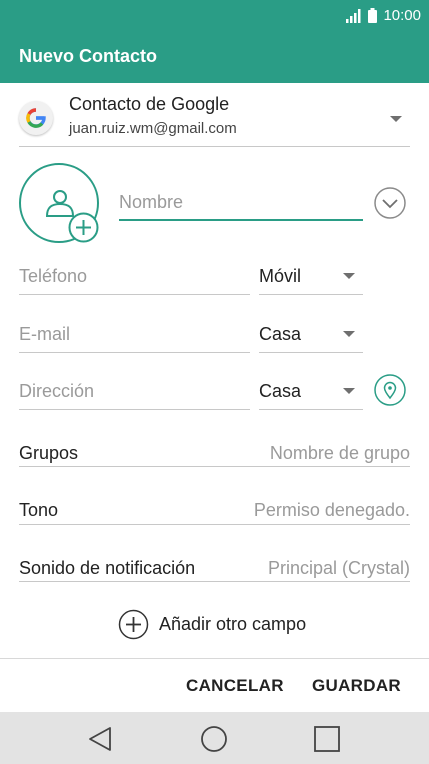 This screenshot has width=429, height=764. I want to click on account-dropdown-icon, so click(396, 119).